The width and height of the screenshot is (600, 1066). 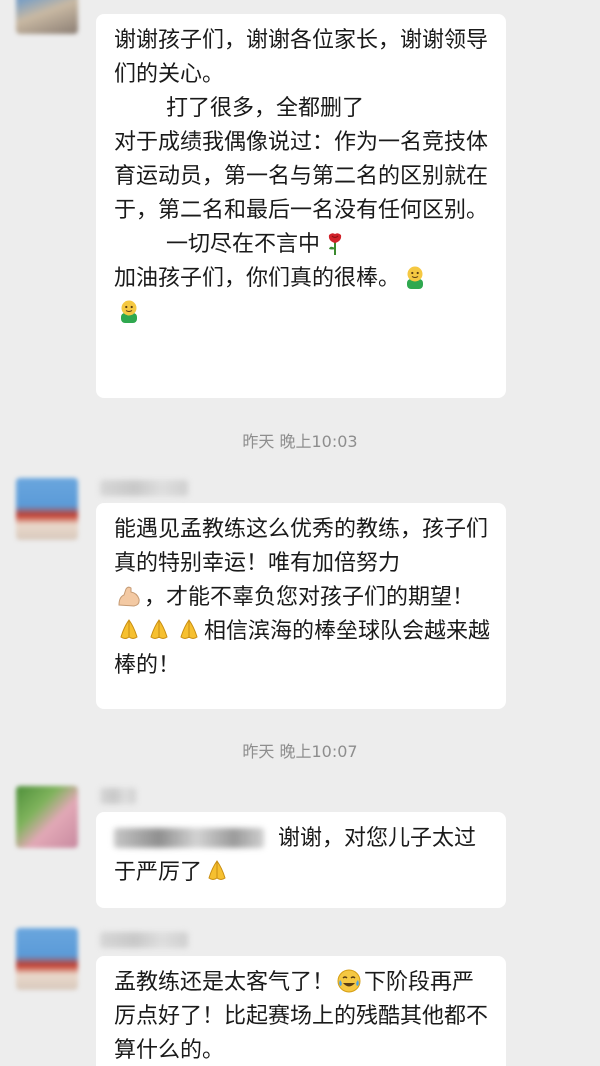 What do you see at coordinates (265, 108) in the screenshot?
I see `message-text: 打了很多，全都删了` at bounding box center [265, 108].